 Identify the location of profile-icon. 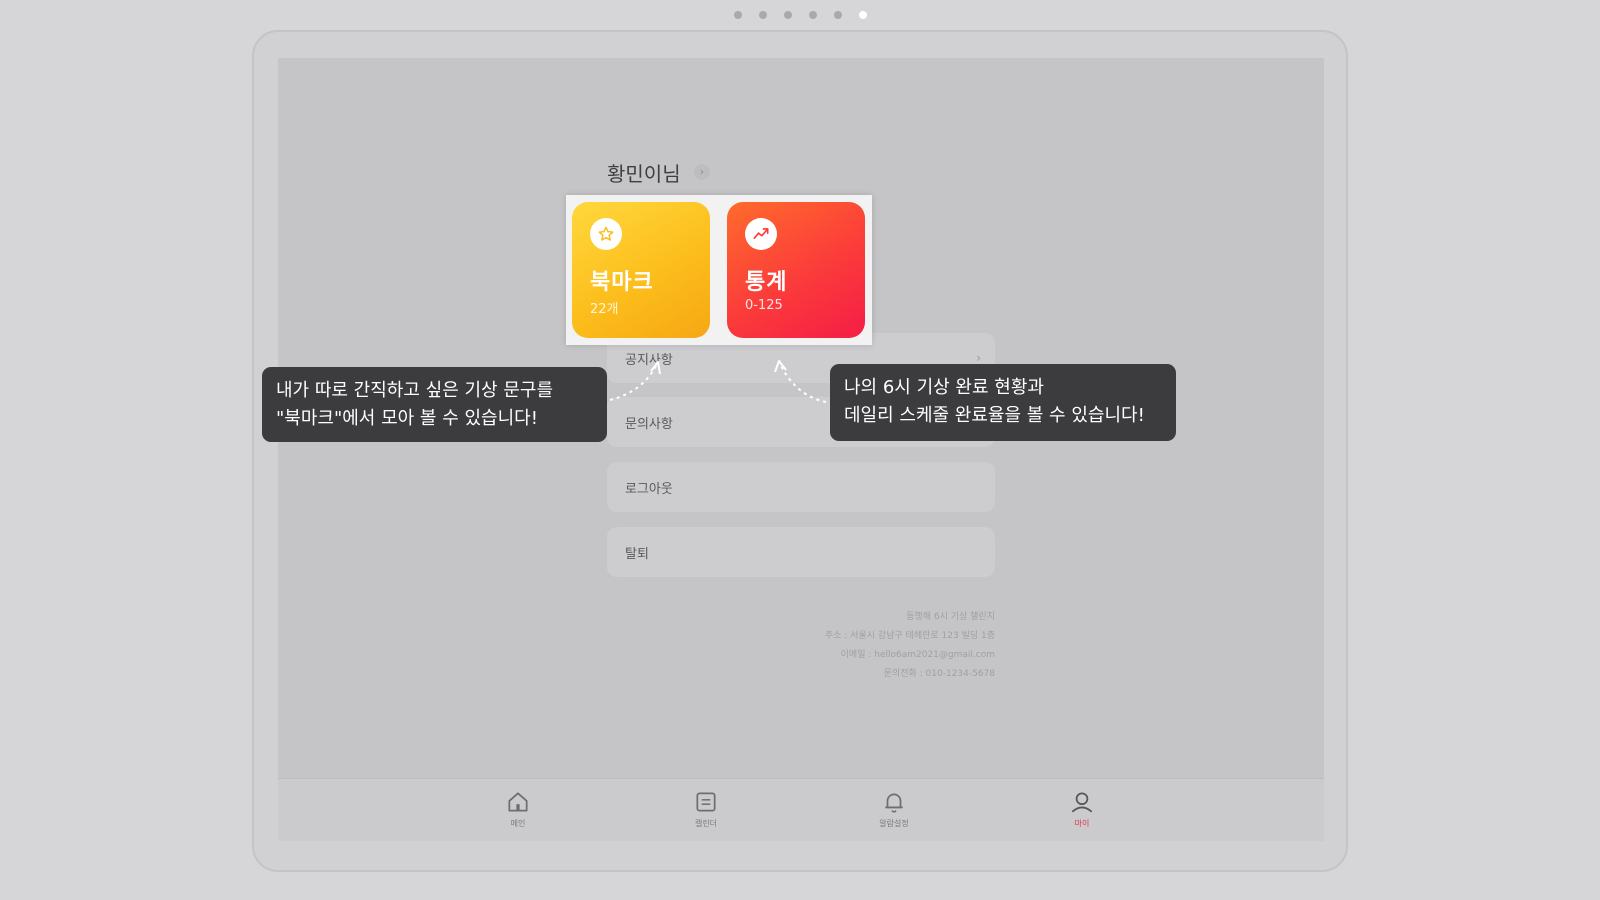
(1082, 802).